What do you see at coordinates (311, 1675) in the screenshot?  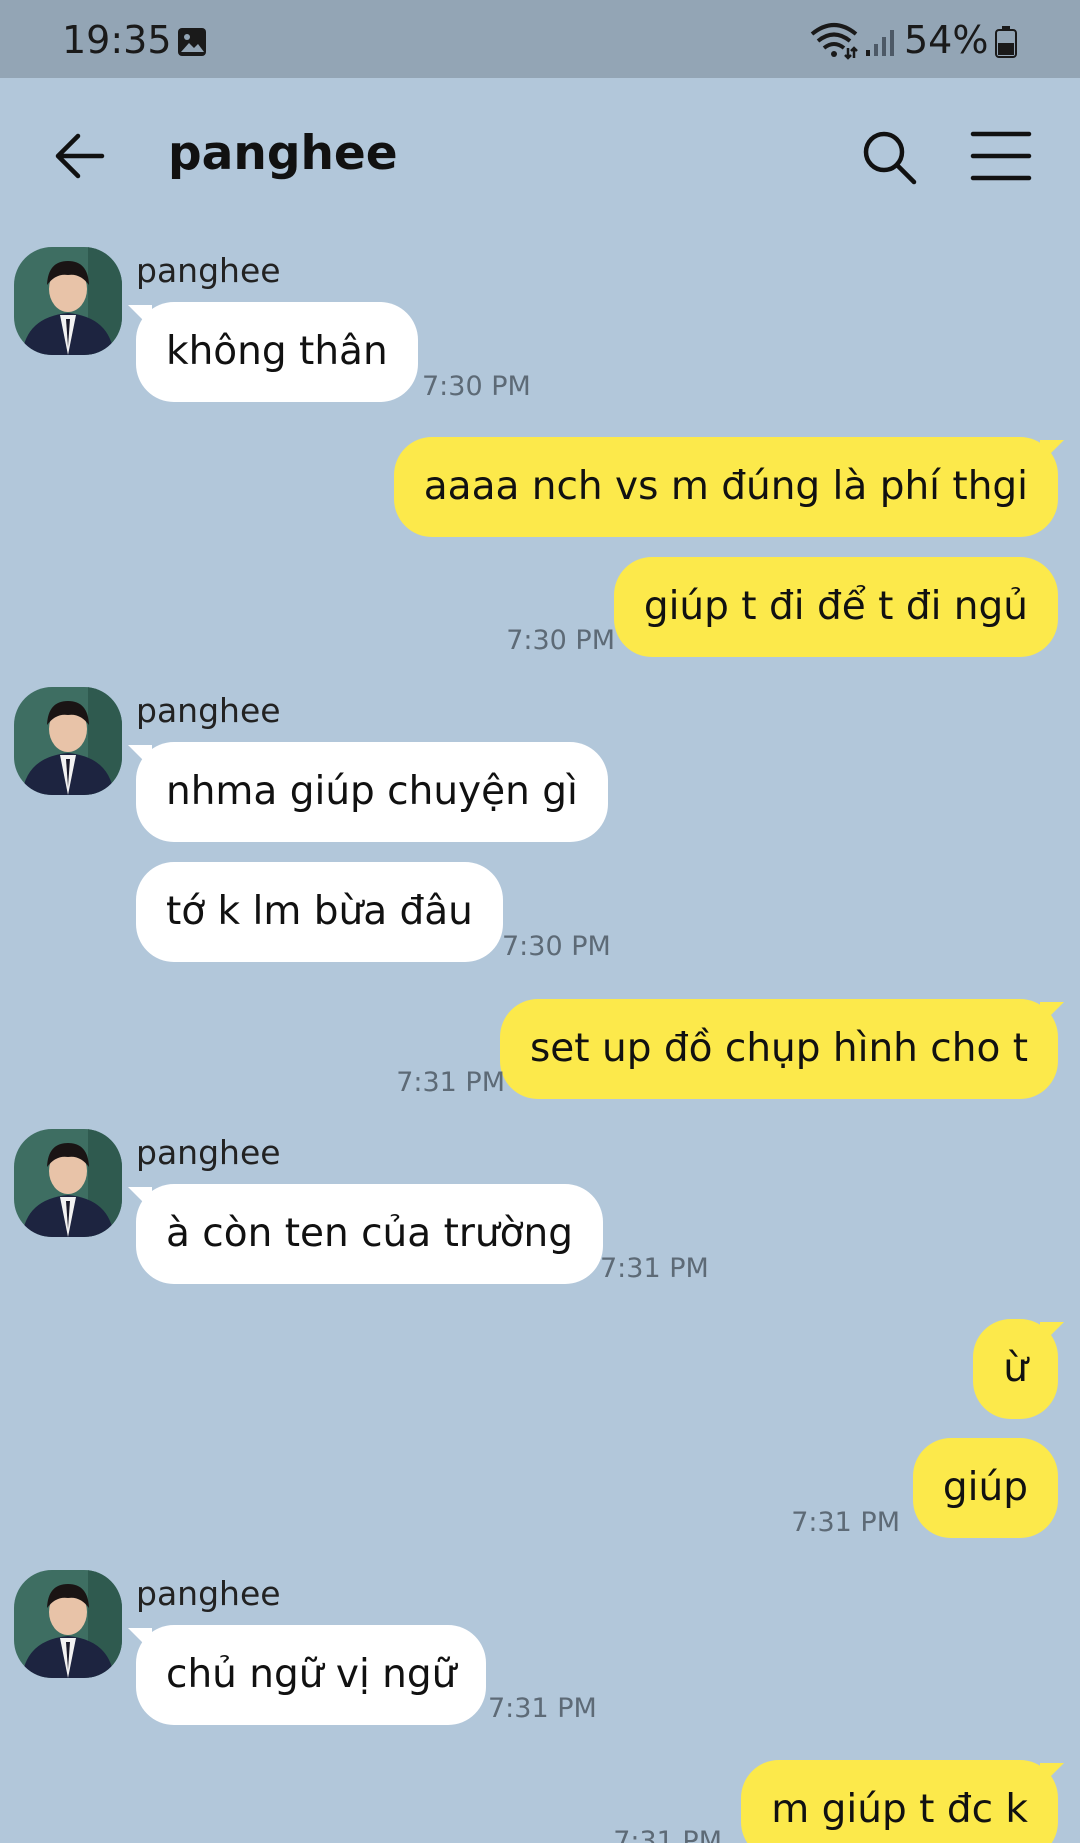 I see `incoming-message-bubble: chủ ngữ vị ngữ` at bounding box center [311, 1675].